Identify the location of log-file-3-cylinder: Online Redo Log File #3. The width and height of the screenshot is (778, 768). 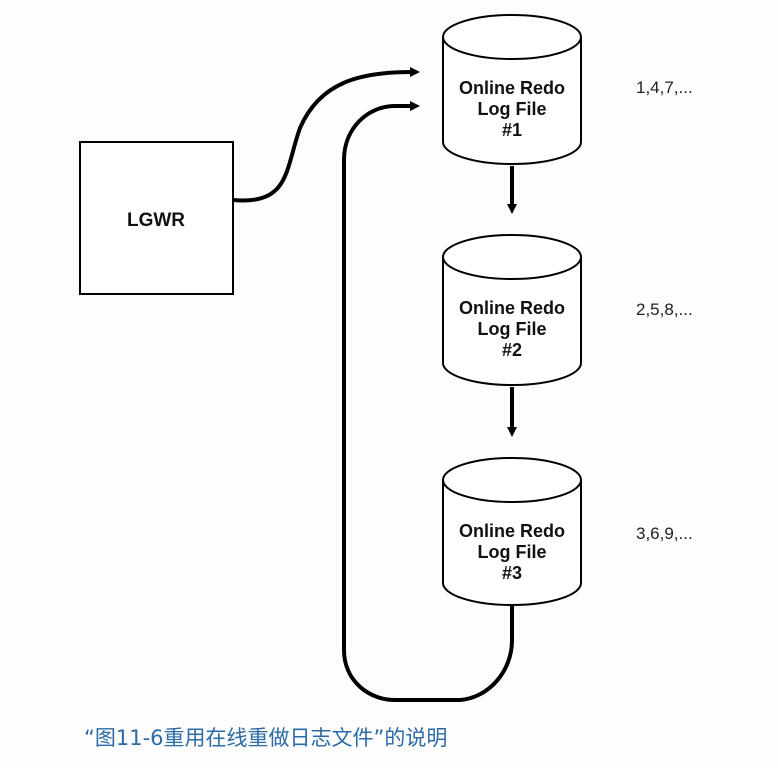
(512, 531).